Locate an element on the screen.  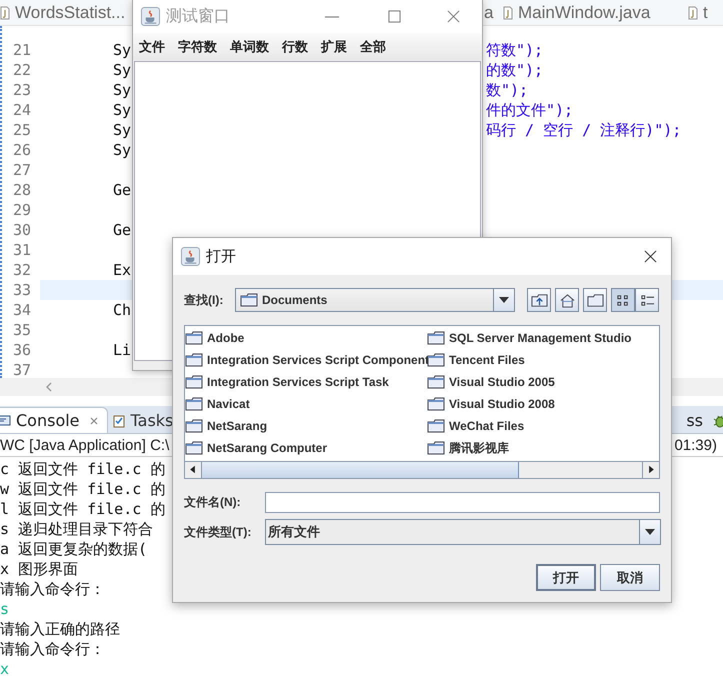
console-tab: Tasks is located at coordinates (147, 420).